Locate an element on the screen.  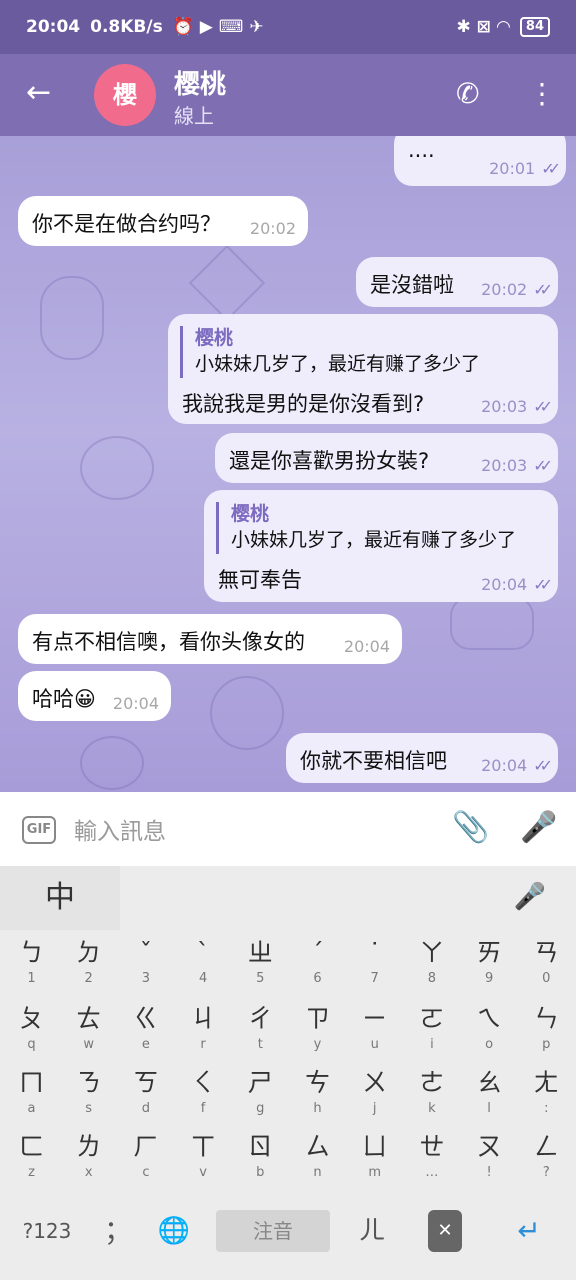
back-arrow-icon: ← is located at coordinates (38, 93).